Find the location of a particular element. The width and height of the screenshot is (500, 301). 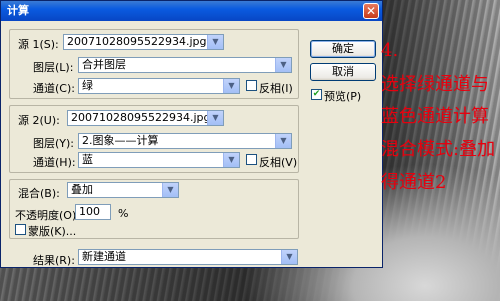

cancel-button: 取消 is located at coordinates (343, 72).